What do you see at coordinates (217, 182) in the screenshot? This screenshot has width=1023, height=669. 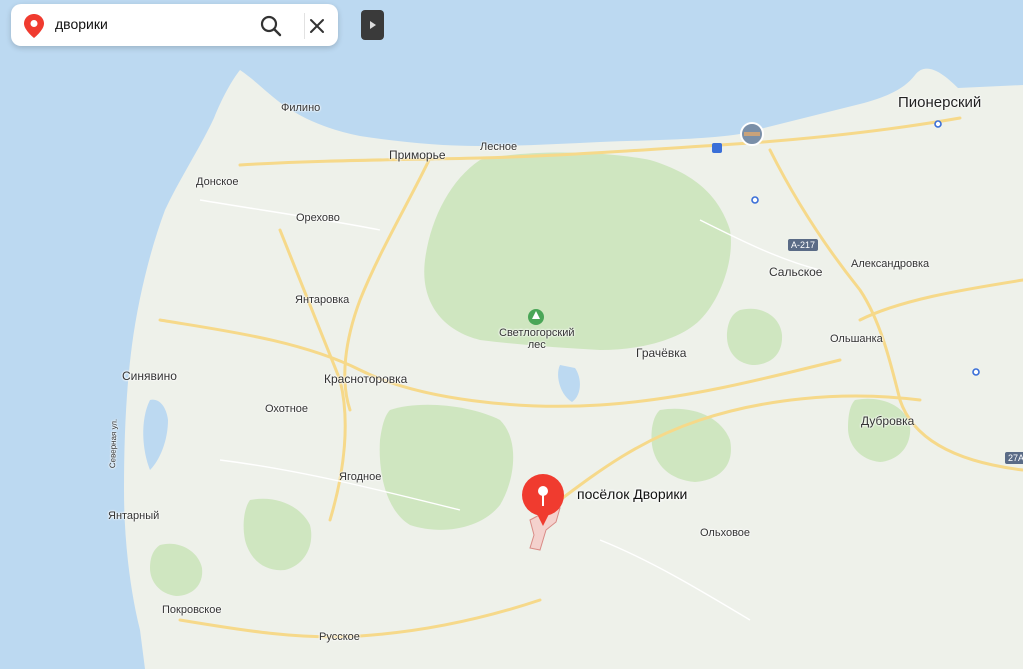 I see `place-label-donskoe: Донское` at bounding box center [217, 182].